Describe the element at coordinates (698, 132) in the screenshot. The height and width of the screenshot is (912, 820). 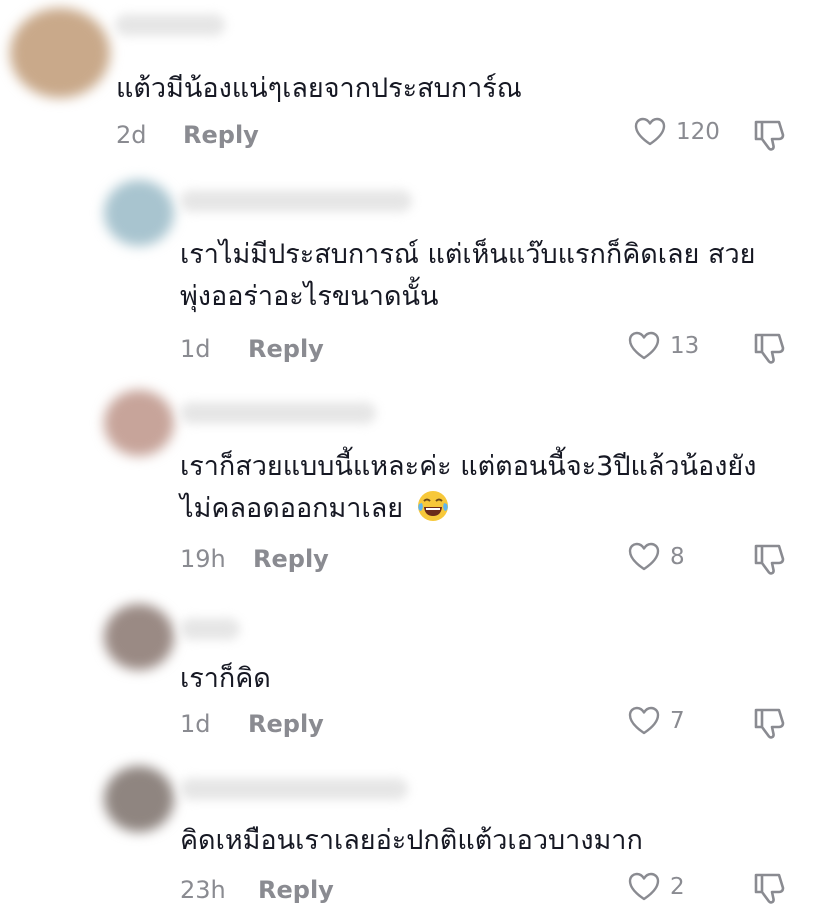
I see `like-count: 120` at that location.